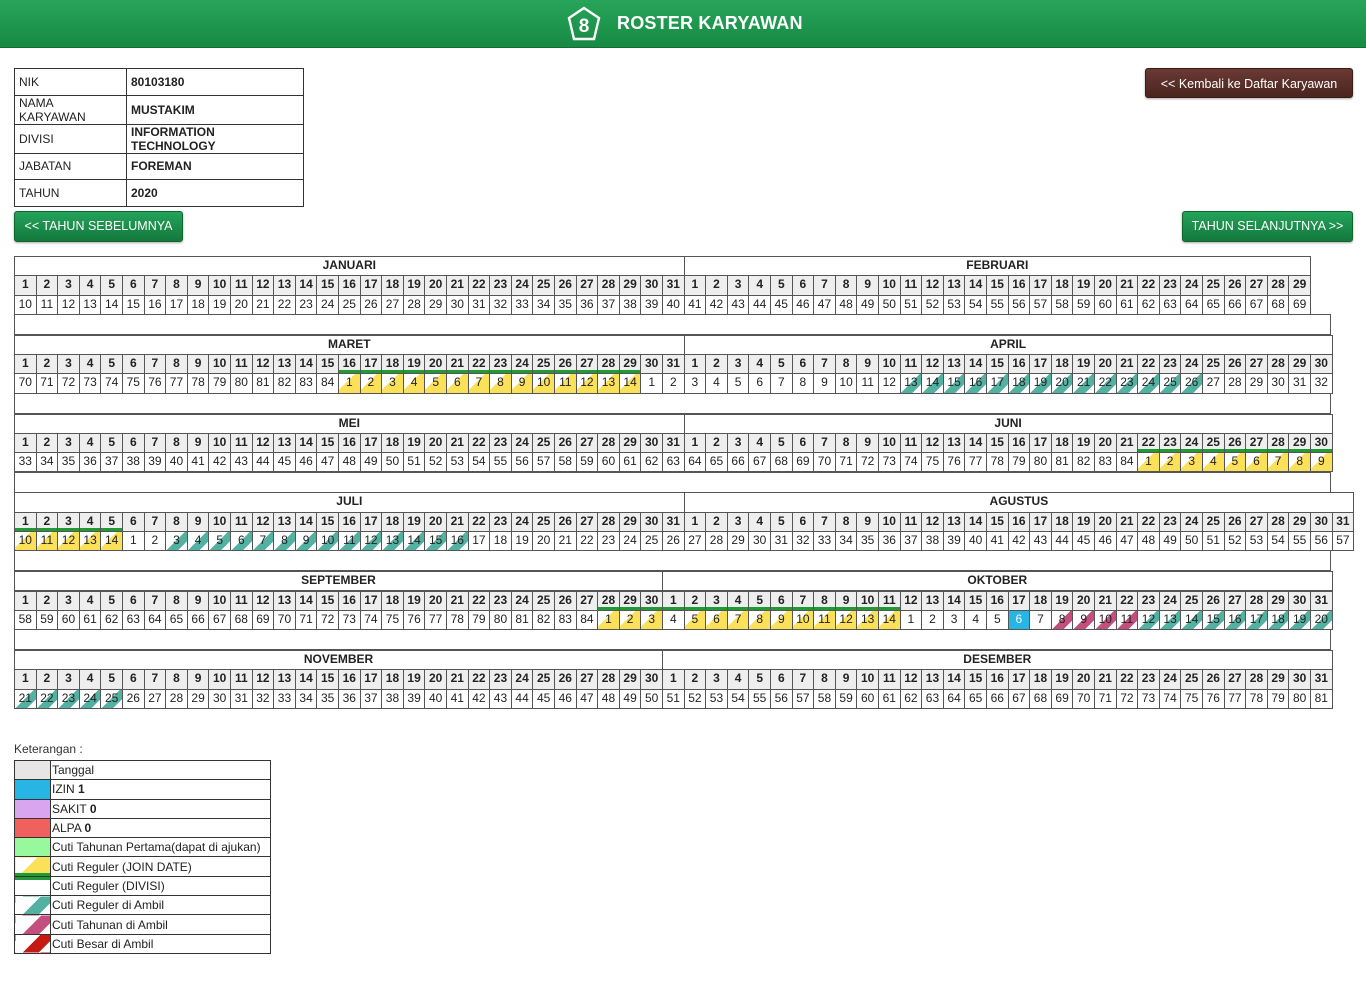 Image resolution: width=1366 pixels, height=989 pixels. I want to click on roster-counter-cell: 70, so click(25, 383).